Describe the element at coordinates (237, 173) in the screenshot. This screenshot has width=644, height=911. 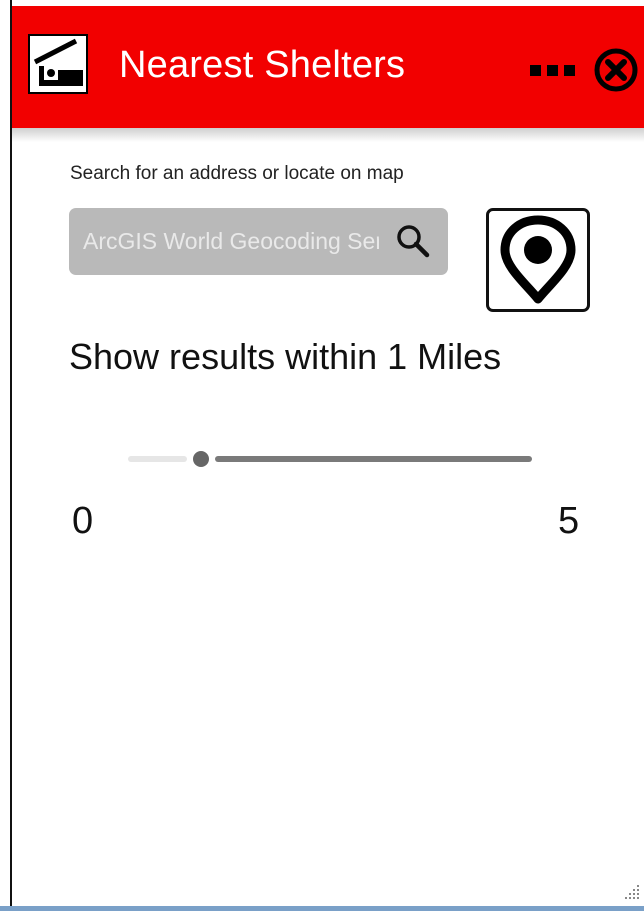
I see `search-label: Search for an address or locate on map` at that location.